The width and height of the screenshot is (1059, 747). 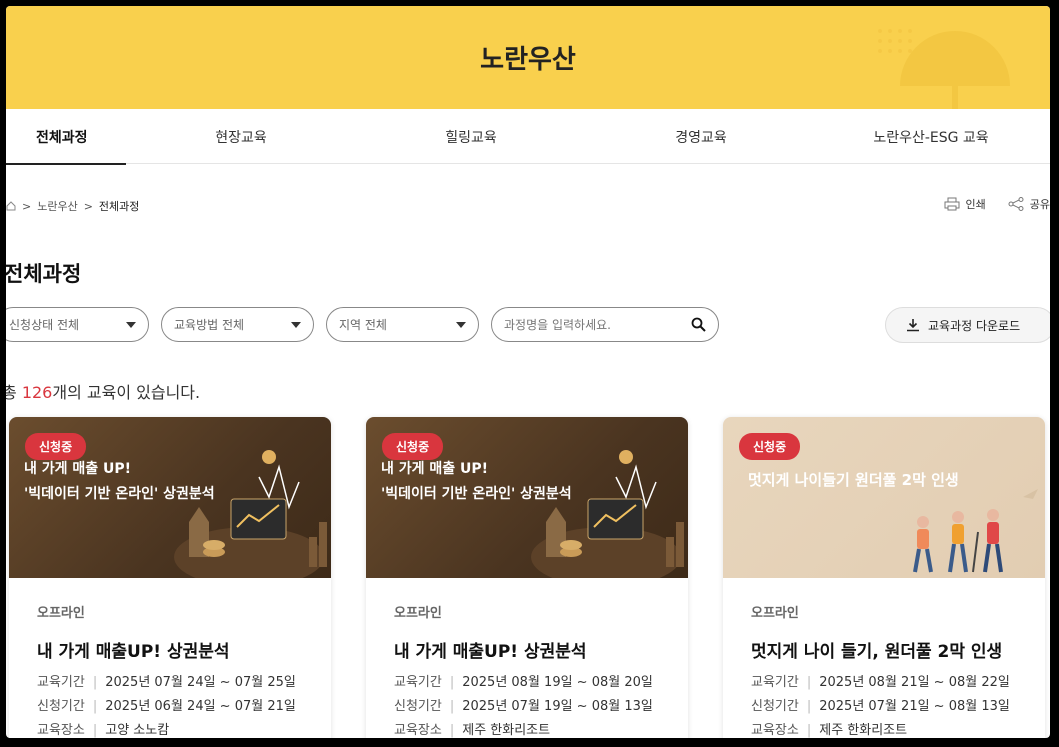 I want to click on tab-field: 현장교육, so click(x=241, y=136).